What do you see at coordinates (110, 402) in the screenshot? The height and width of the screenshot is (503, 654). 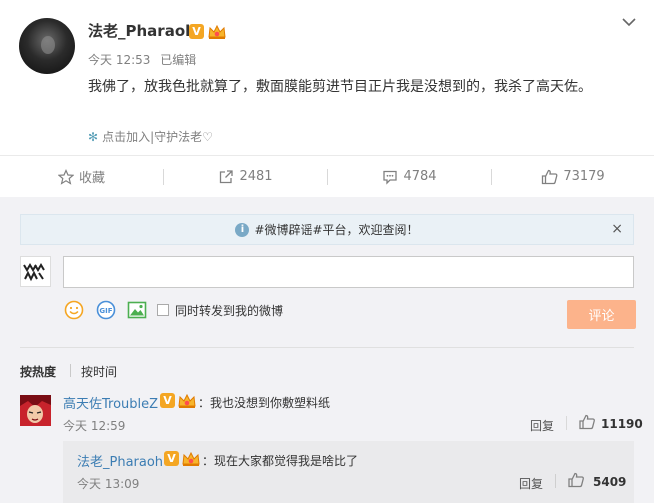 I see `commenter-name: 高天佐TroubleZ` at bounding box center [110, 402].